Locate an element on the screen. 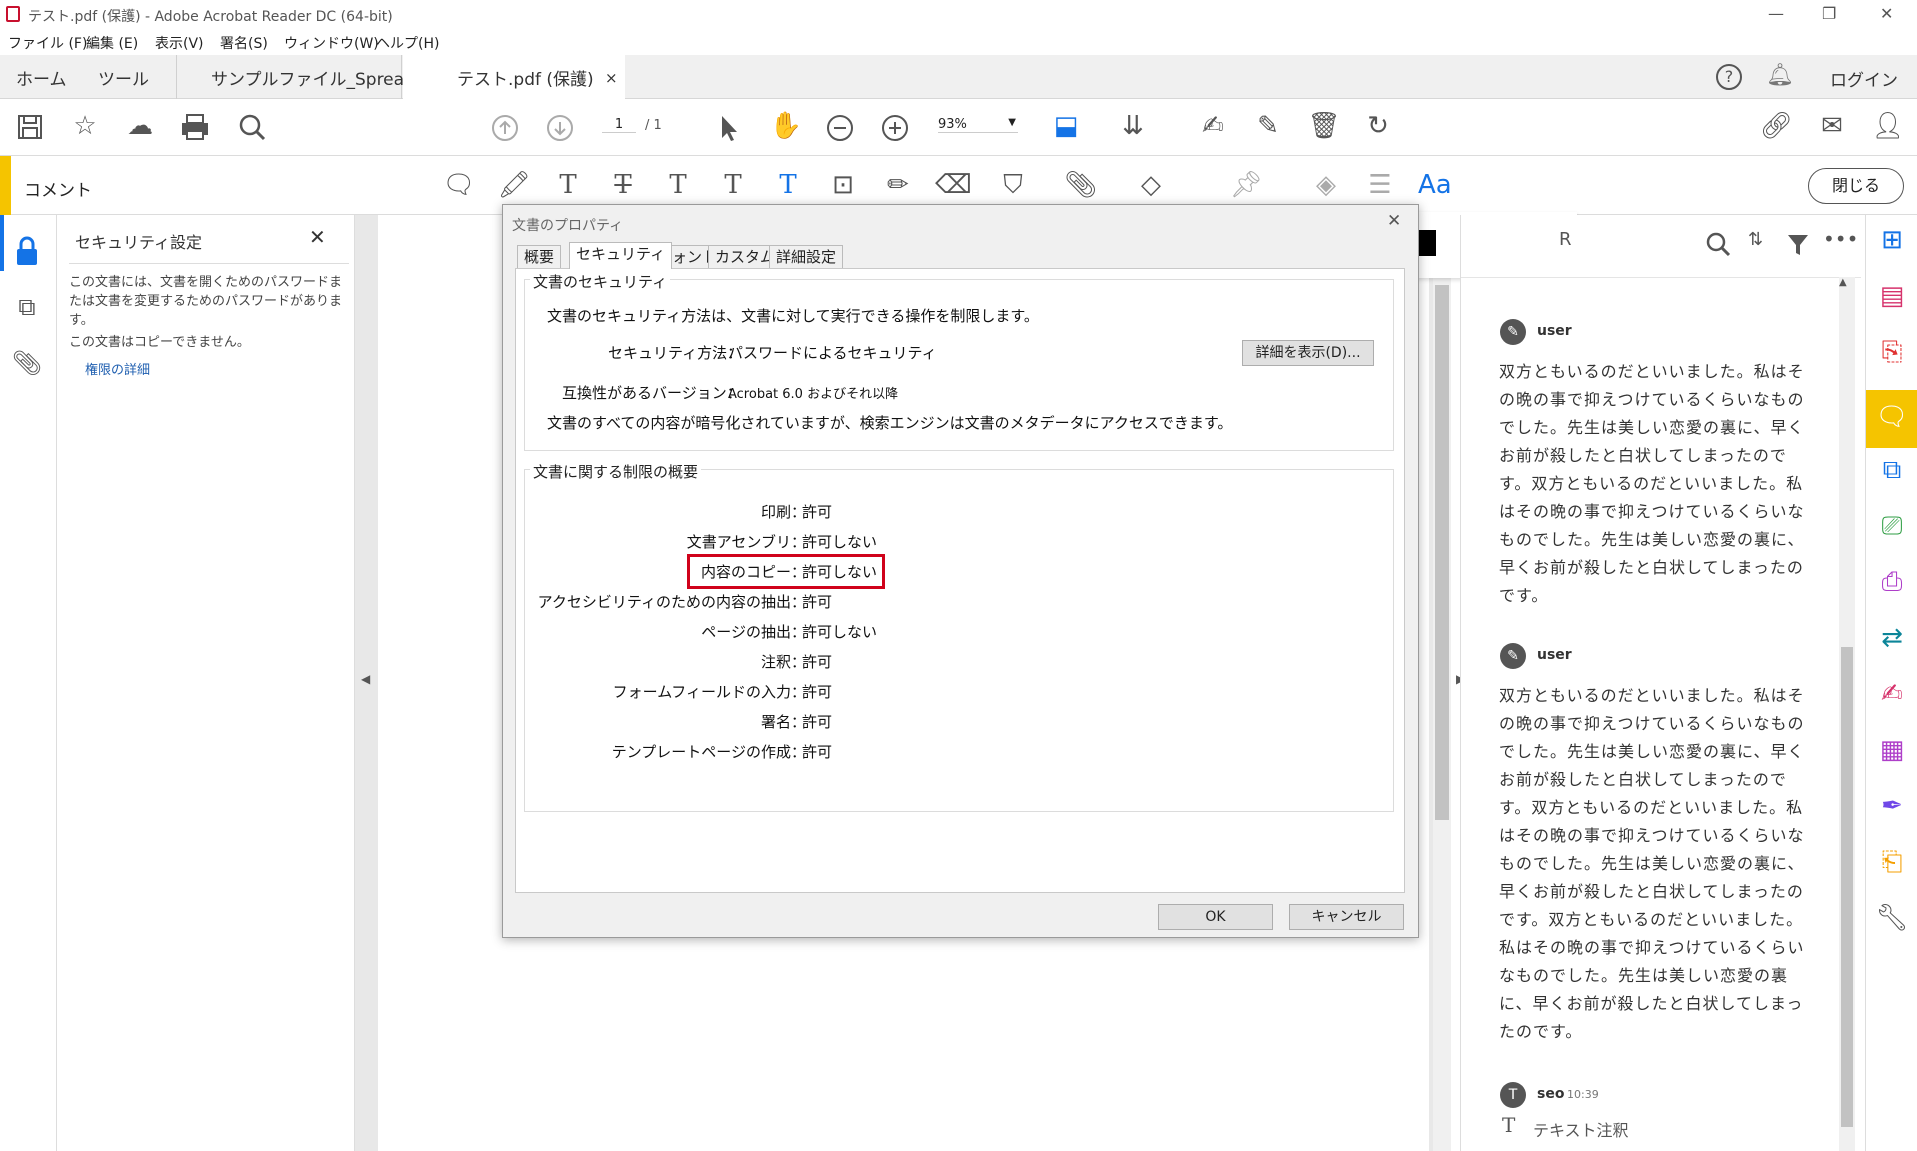  ok-button: OK is located at coordinates (1215, 917).